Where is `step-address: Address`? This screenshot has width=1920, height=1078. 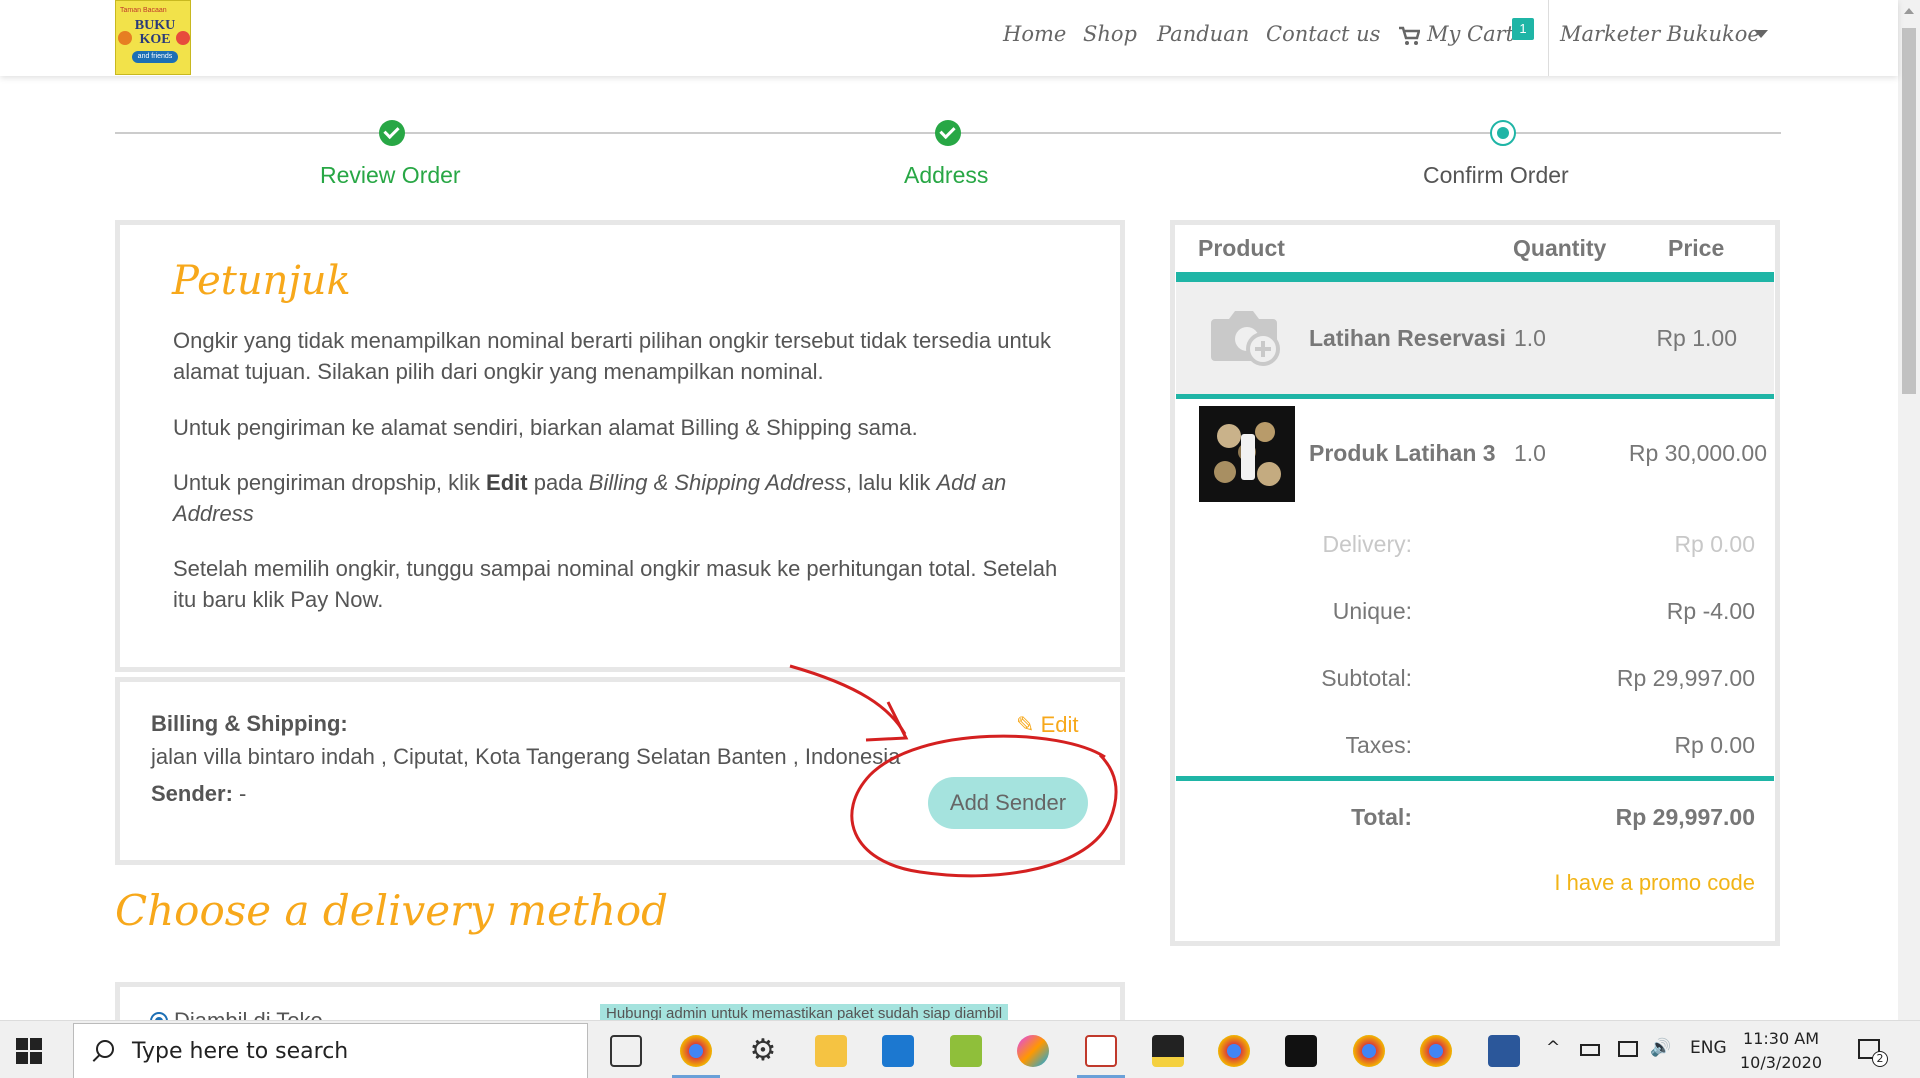
step-address: Address is located at coordinates (946, 175).